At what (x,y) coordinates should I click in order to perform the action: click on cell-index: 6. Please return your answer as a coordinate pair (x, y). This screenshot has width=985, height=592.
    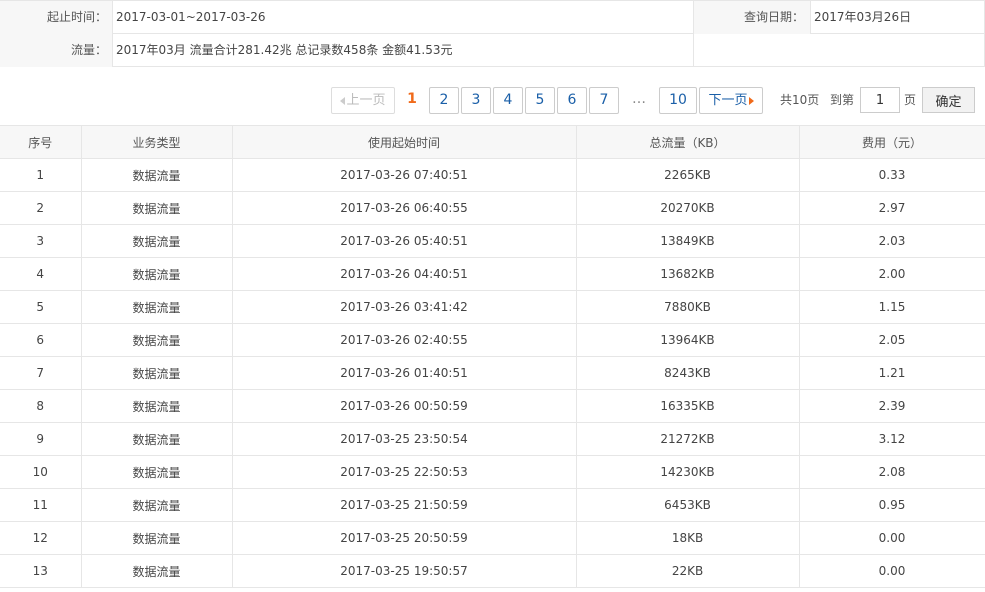
    Looking at the image, I should click on (41, 340).